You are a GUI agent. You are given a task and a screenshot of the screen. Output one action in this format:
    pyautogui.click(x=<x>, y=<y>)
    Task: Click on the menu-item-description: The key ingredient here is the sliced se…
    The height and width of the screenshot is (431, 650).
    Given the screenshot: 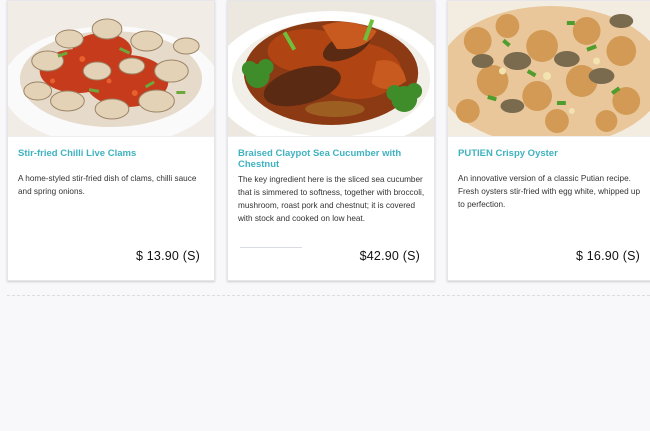 What is the action you would take?
    pyautogui.click(x=331, y=199)
    